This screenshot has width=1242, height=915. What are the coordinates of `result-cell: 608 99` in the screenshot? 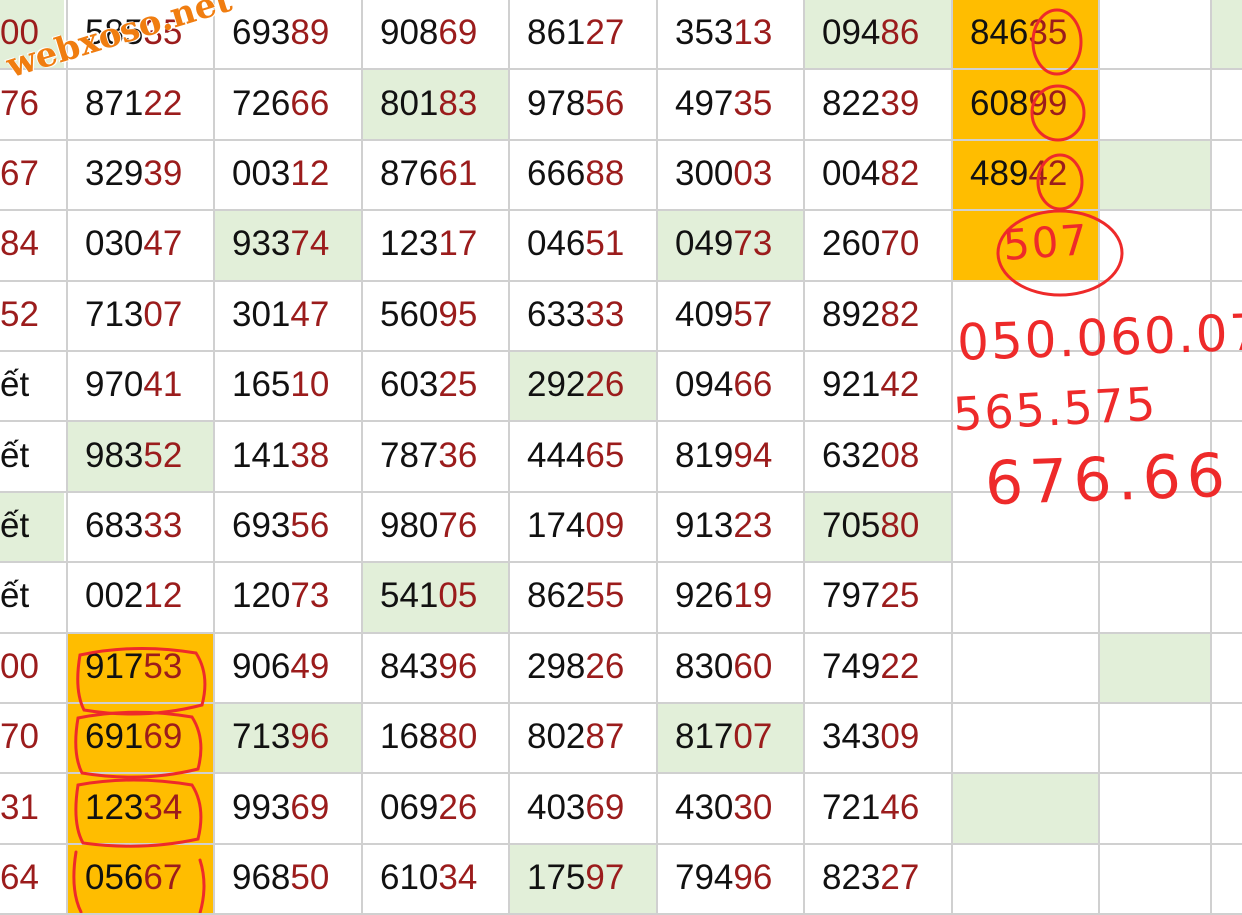 It's located at (1025, 103).